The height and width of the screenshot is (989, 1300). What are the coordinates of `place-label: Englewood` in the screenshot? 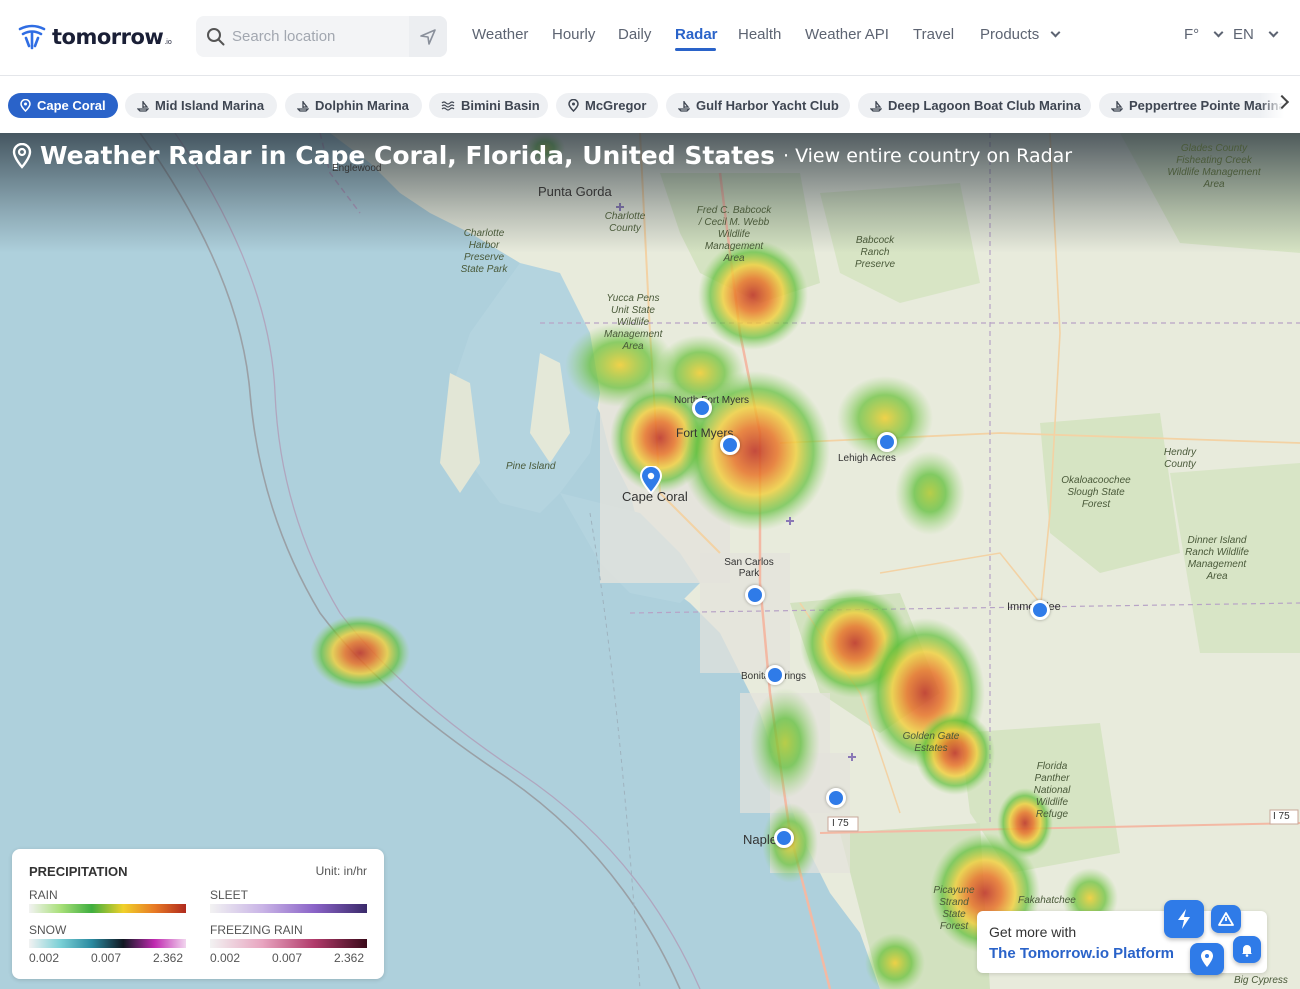 It's located at (357, 168).